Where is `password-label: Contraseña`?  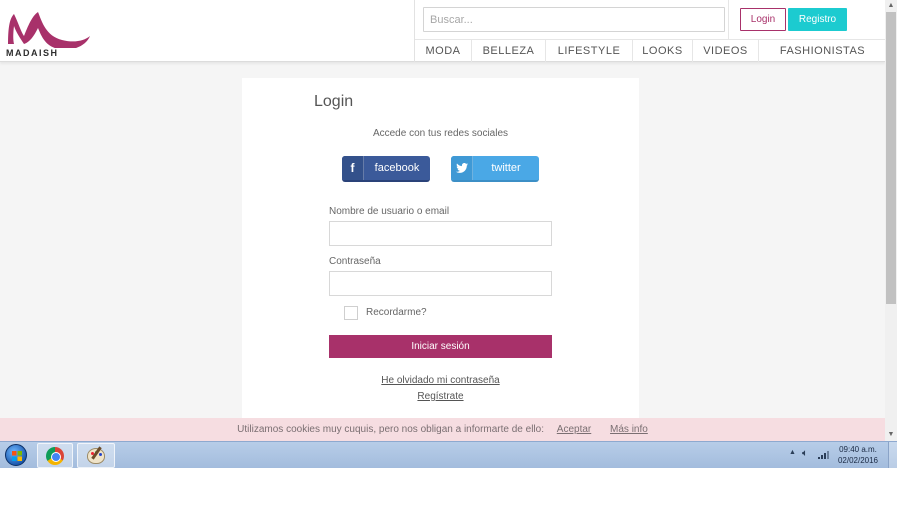 password-label: Contraseña is located at coordinates (355, 261).